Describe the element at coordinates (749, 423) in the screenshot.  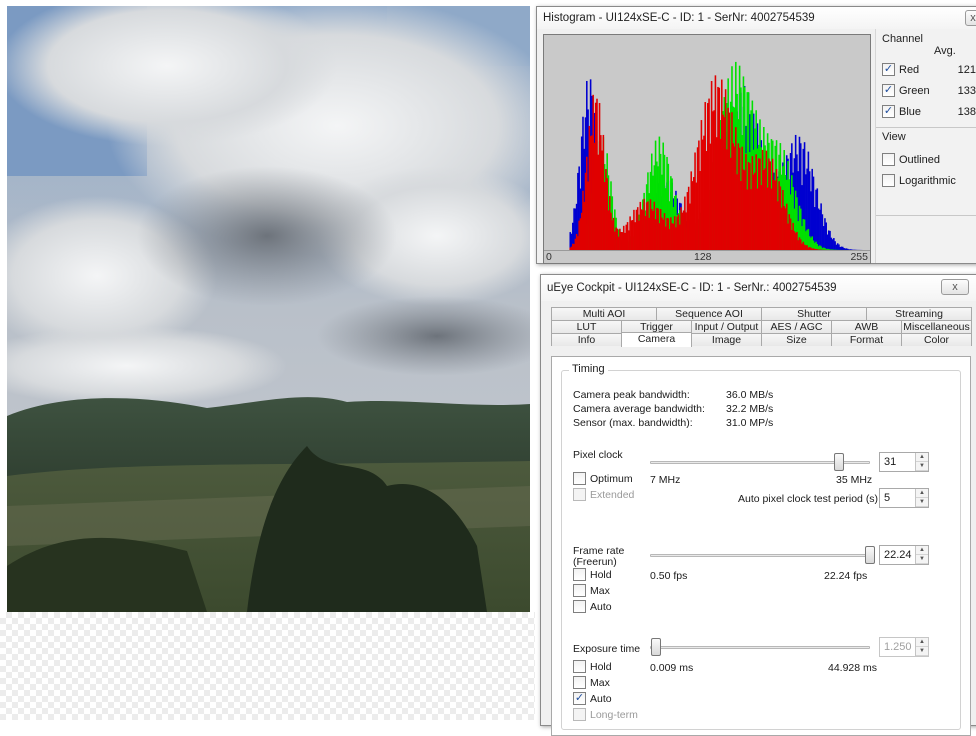
I see `sensor-bandwidth-value: 31.0 MP/s` at that location.